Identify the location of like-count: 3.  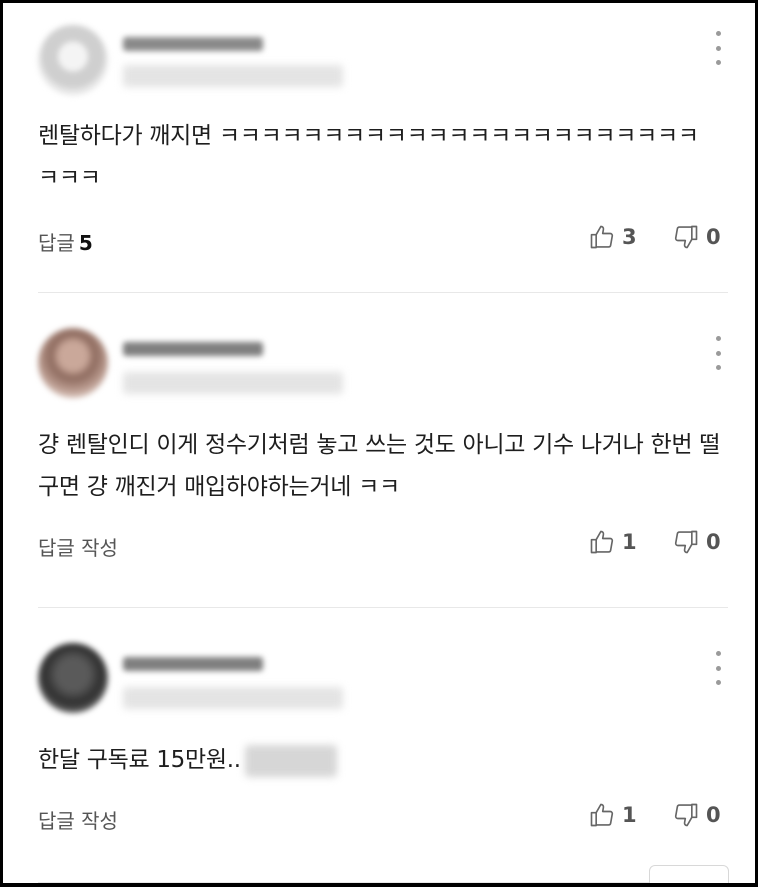
(629, 237).